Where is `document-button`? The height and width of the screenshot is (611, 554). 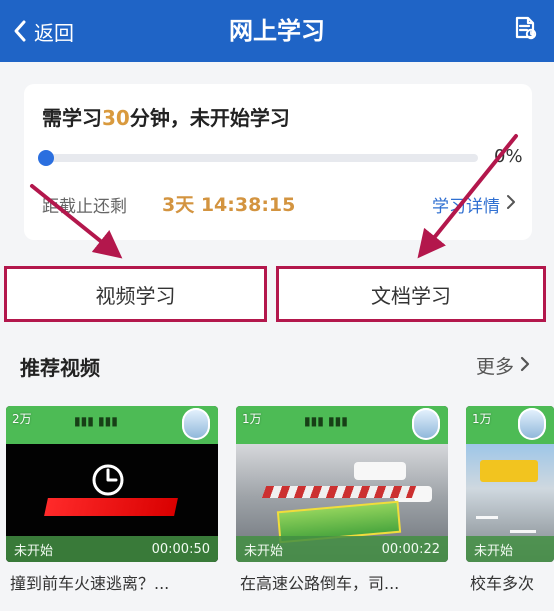 document-button is located at coordinates (524, 30).